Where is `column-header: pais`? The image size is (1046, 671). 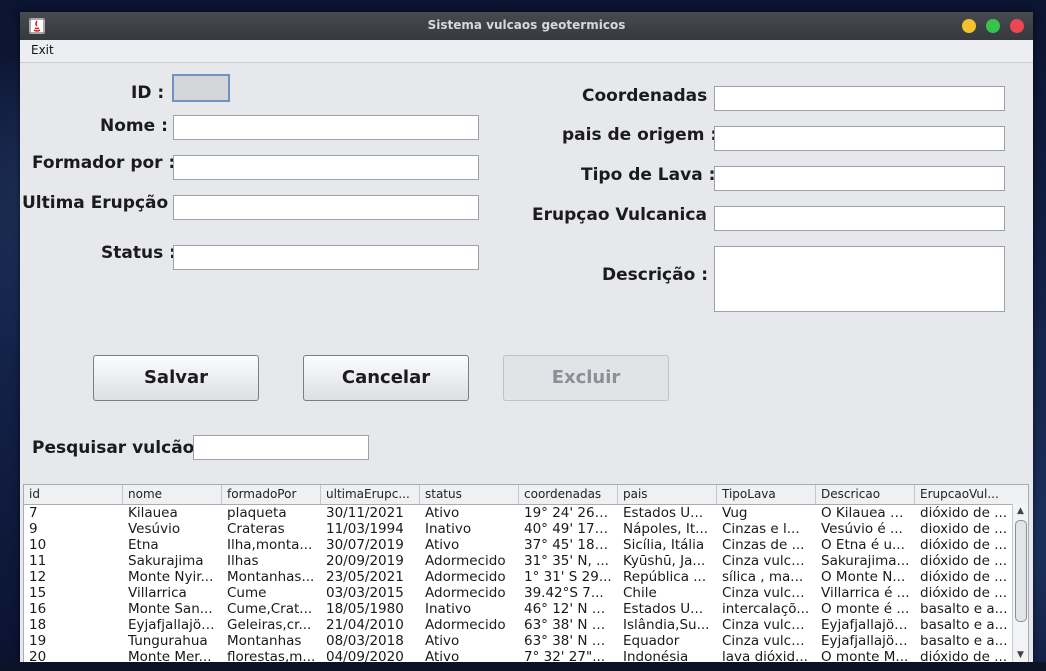
column-header: pais is located at coordinates (667, 494).